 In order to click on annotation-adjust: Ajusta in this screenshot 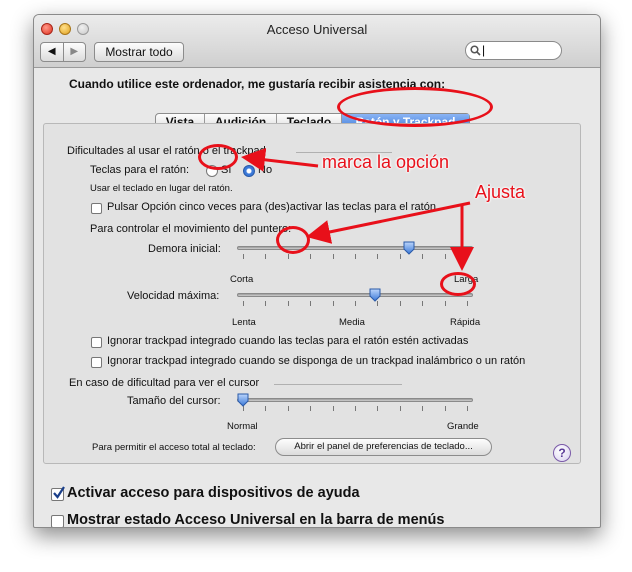, I will do `click(500, 192)`.